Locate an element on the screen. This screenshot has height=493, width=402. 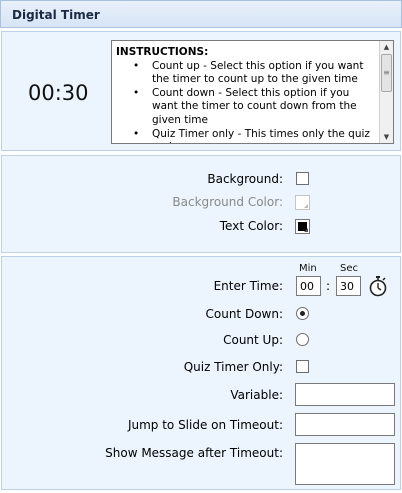
jump-to-slide-label: Jump to Slide on Timeout: is located at coordinates (205, 425).